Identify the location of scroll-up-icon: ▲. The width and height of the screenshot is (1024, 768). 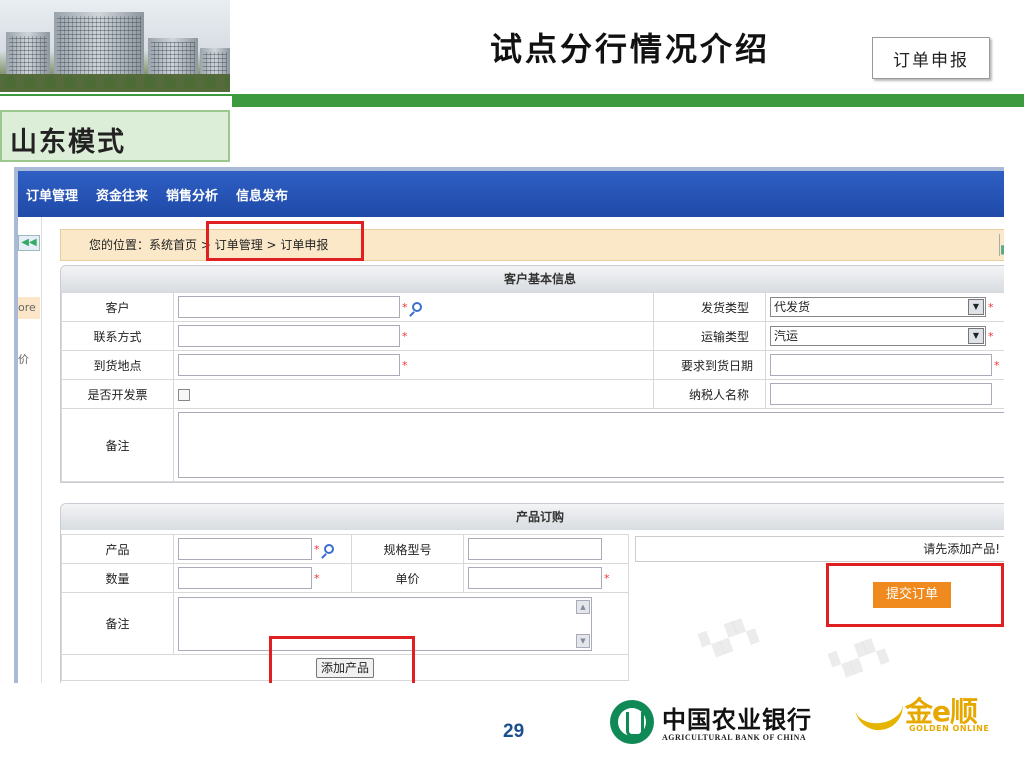
(583, 606).